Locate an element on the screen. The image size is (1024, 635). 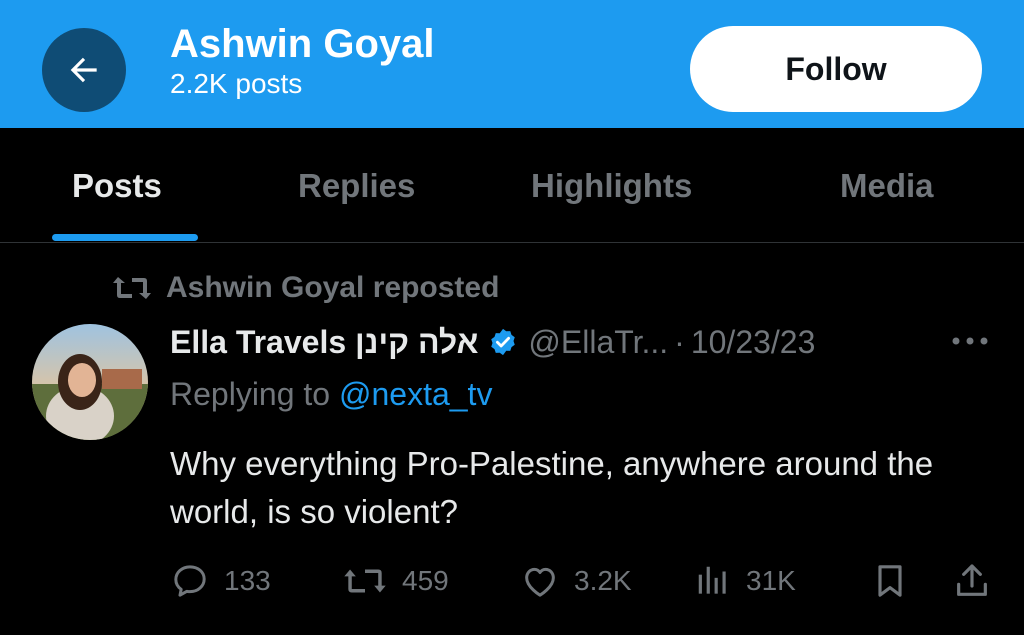
verified-badge-icon is located at coordinates (503, 342).